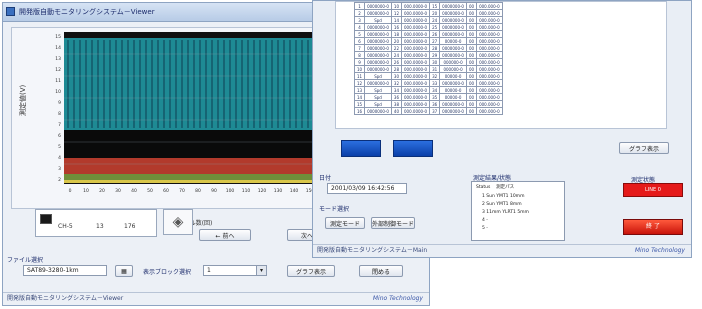 The height and width of the screenshot is (309, 702). What do you see at coordinates (311, 271) in the screenshot?
I see `graph-display-button: グラフ表示` at bounding box center [311, 271].